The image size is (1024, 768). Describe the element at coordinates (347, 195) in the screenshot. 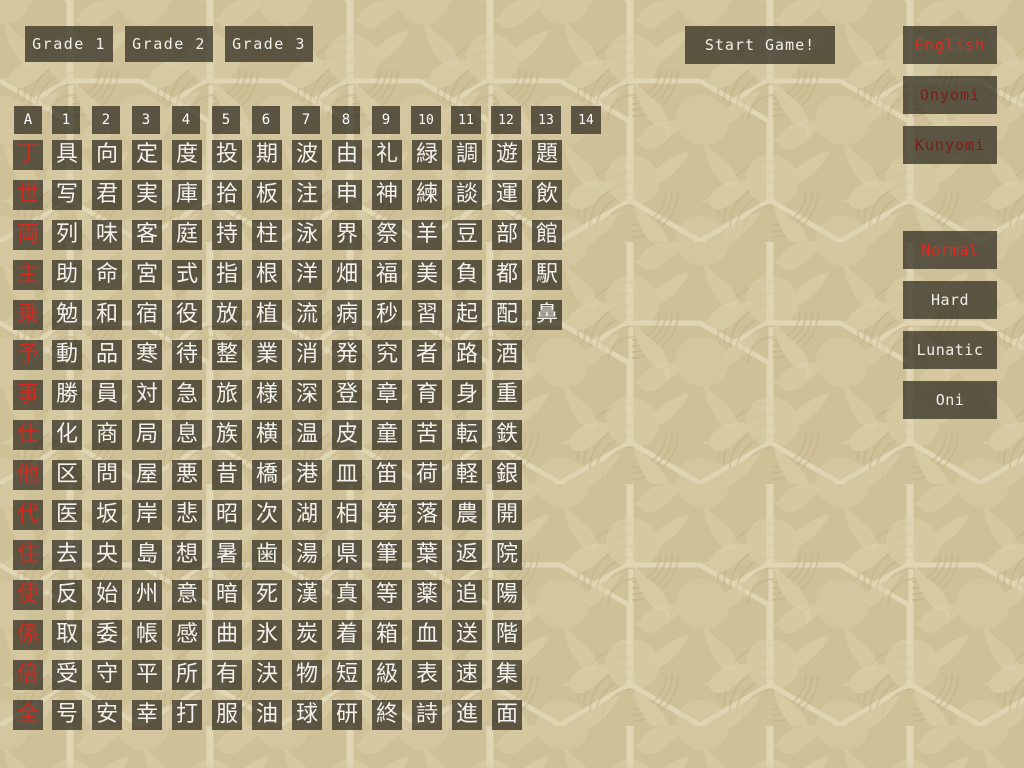

I see `kanji-cell-r2-c9: 申` at that location.